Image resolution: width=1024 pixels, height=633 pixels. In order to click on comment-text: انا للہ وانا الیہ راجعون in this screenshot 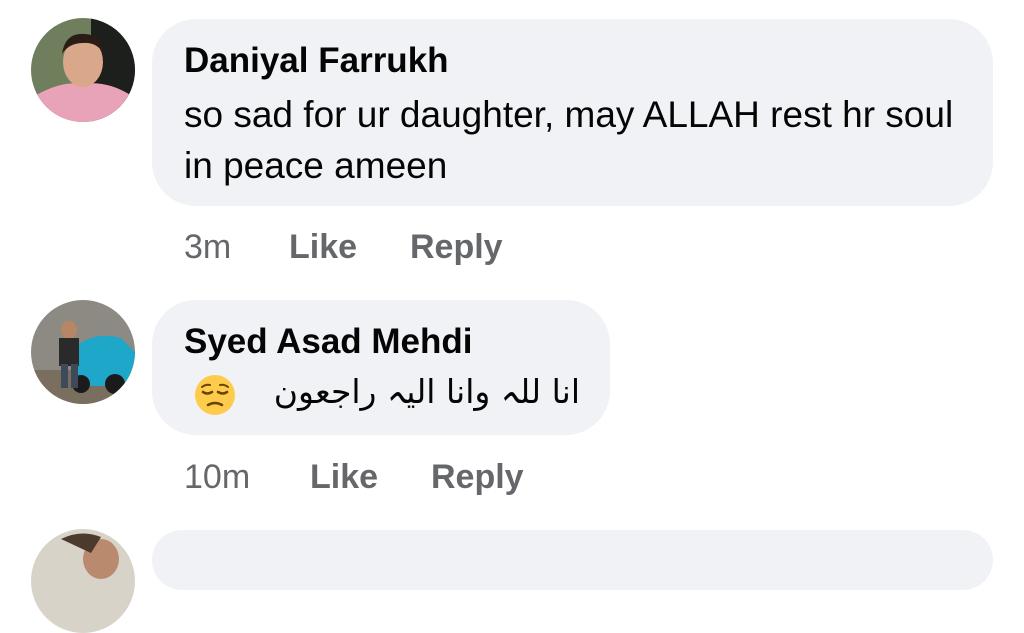, I will do `click(426, 391)`.